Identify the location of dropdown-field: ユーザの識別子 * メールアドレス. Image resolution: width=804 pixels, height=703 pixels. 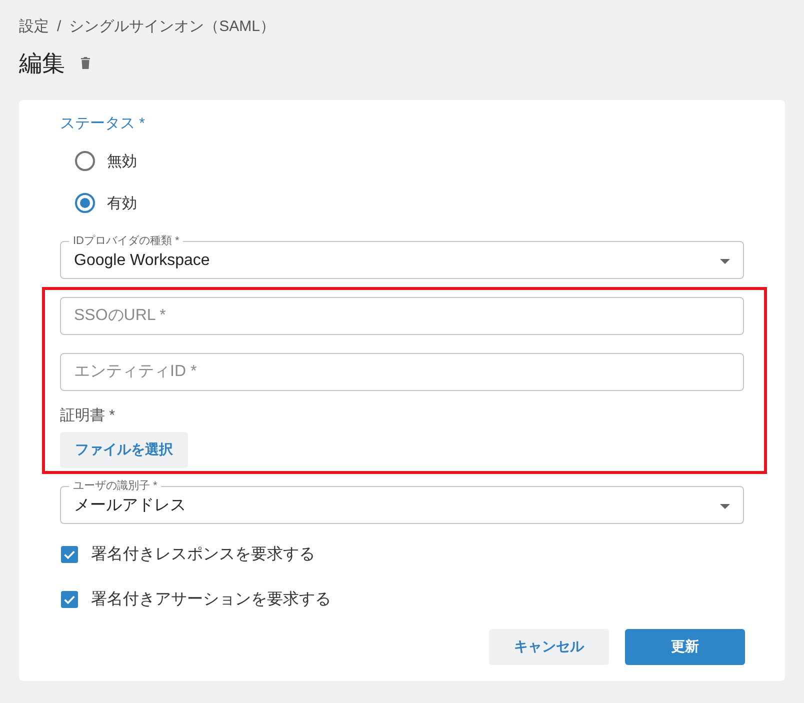
(402, 501).